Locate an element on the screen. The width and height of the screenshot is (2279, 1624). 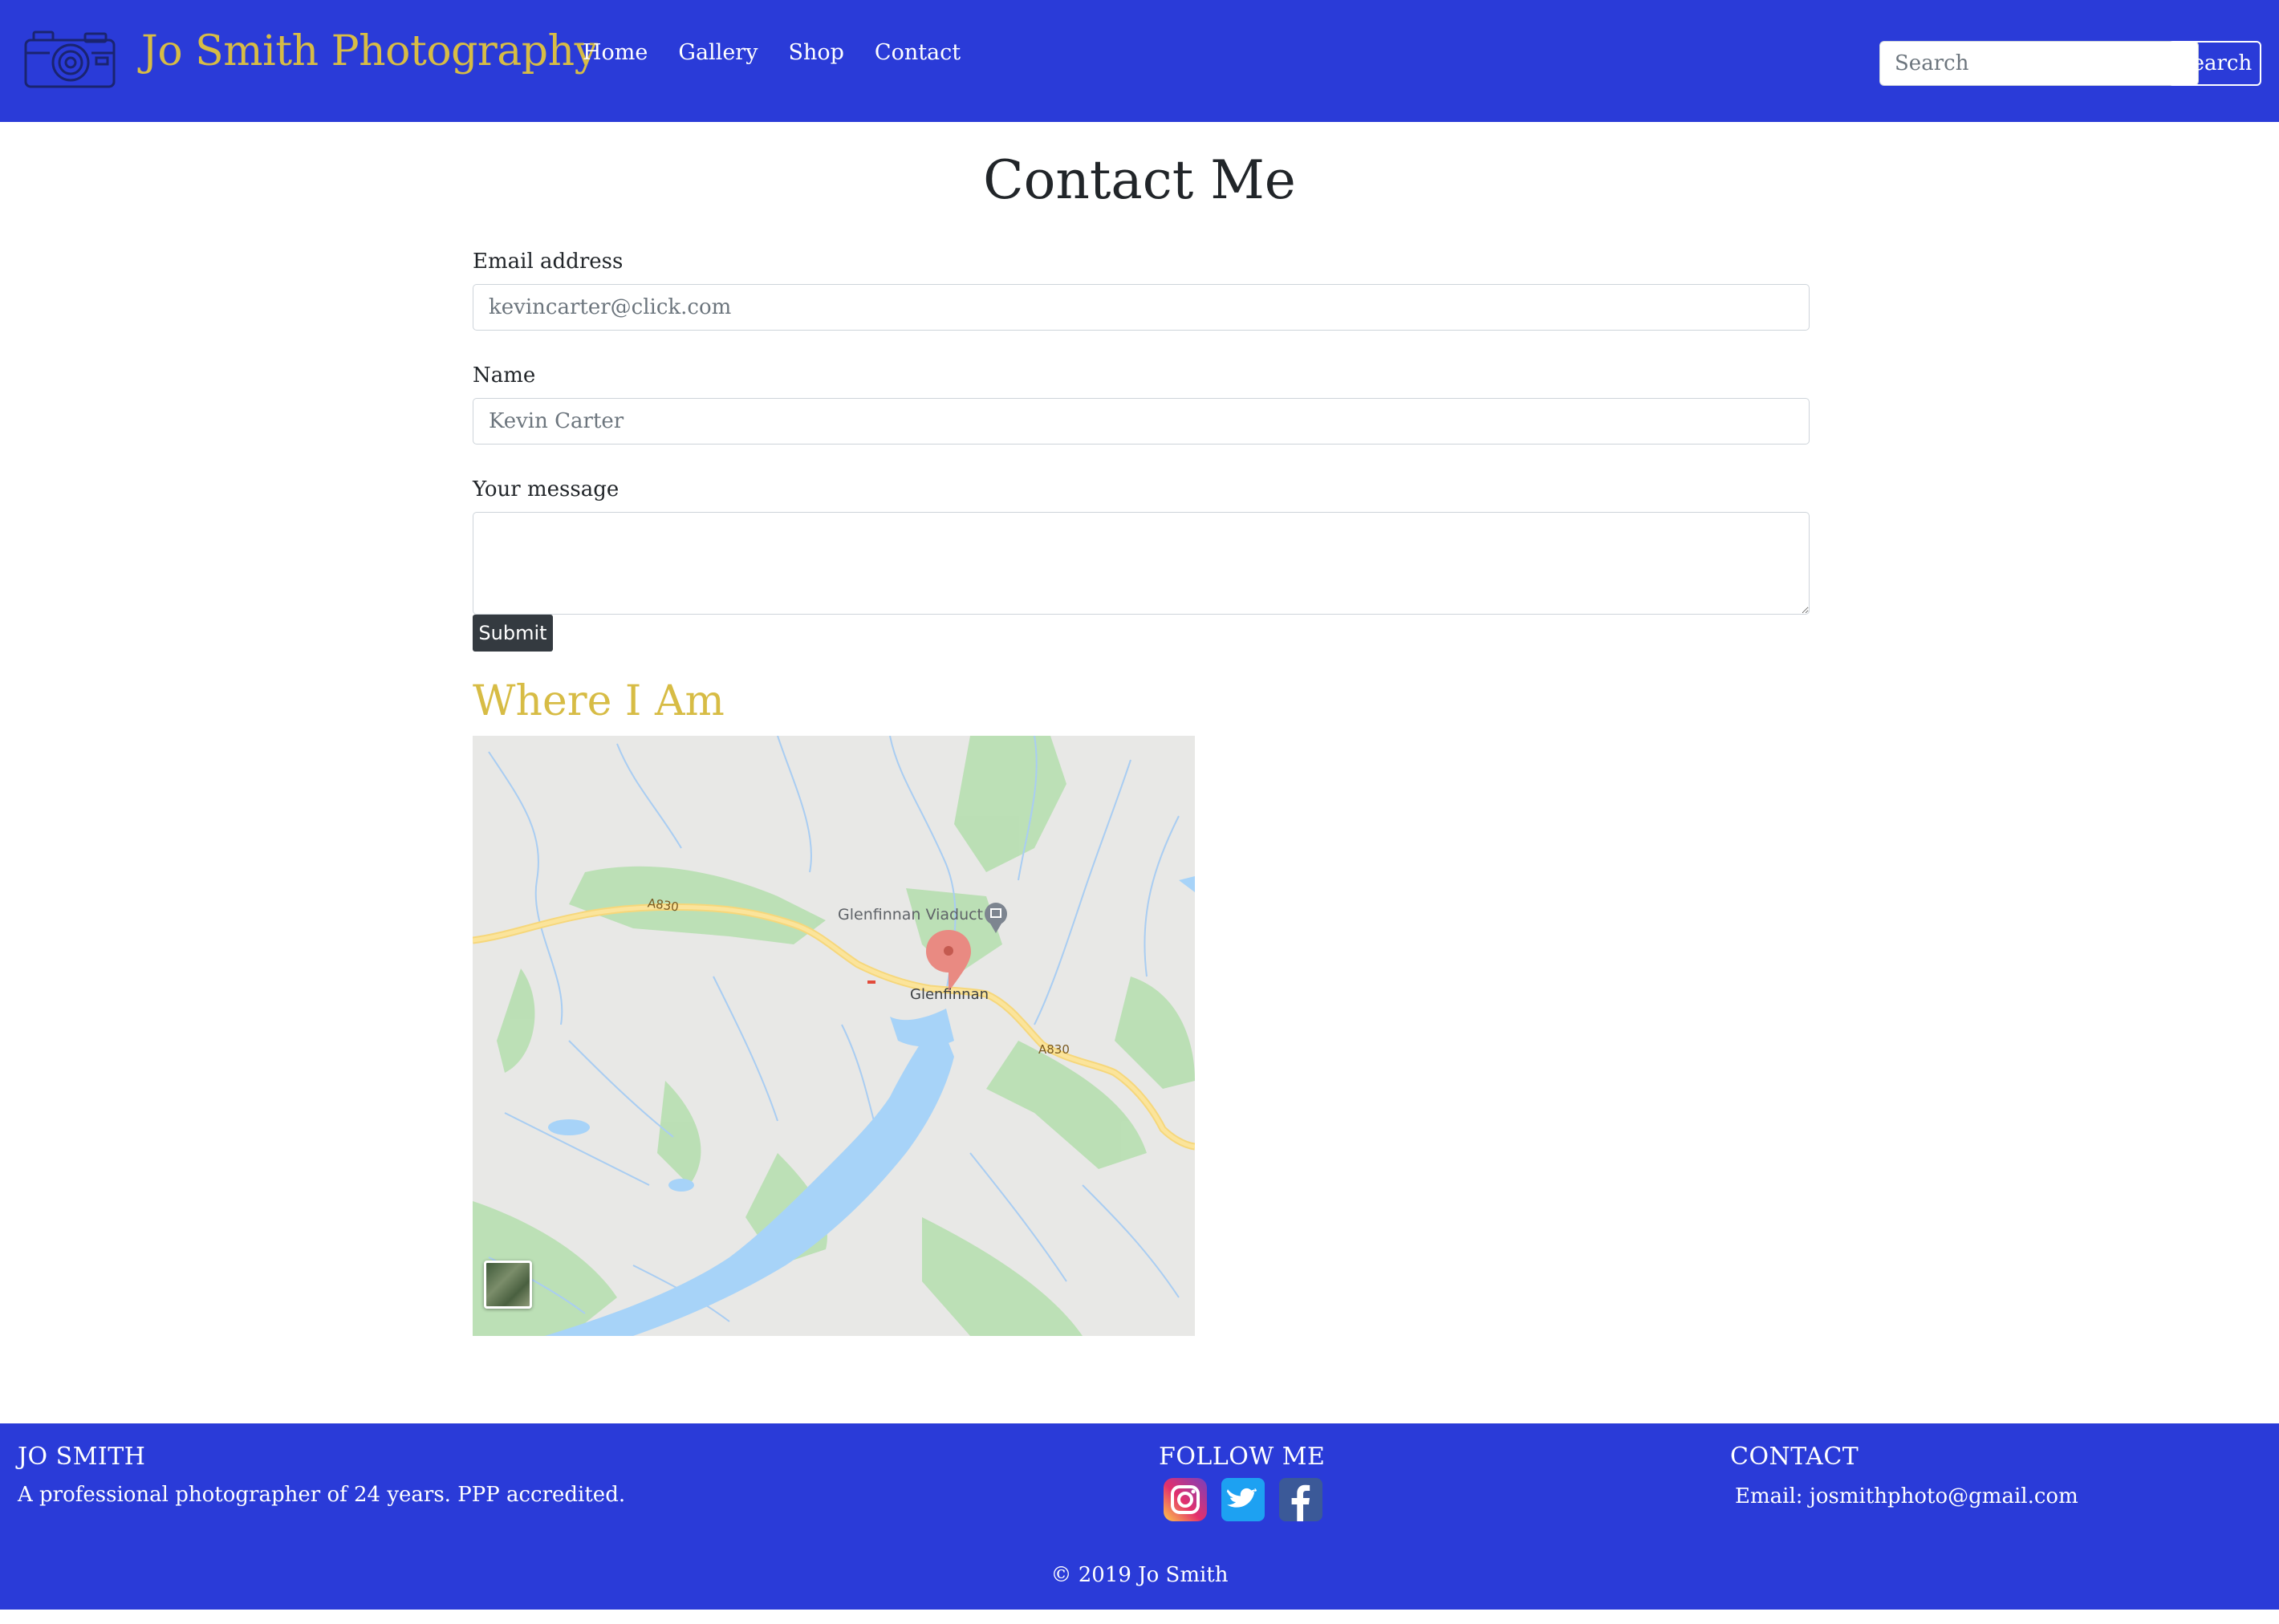
where-i-am-heading: Where I Am is located at coordinates (599, 701).